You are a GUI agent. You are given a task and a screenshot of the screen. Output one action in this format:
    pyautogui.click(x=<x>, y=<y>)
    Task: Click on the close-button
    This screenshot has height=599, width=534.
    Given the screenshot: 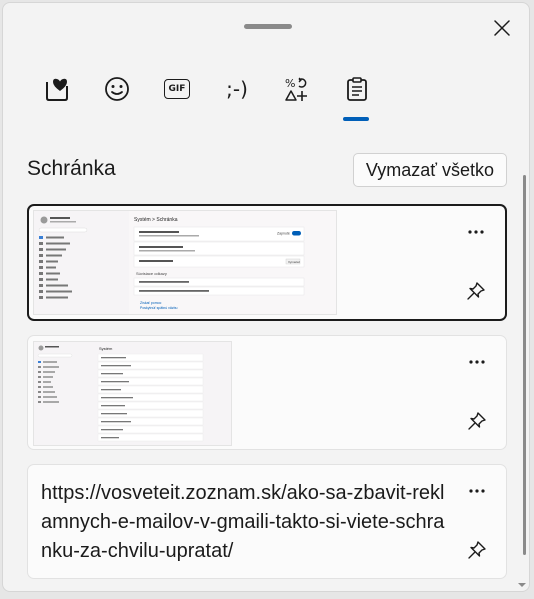 What is the action you would take?
    pyautogui.click(x=502, y=28)
    